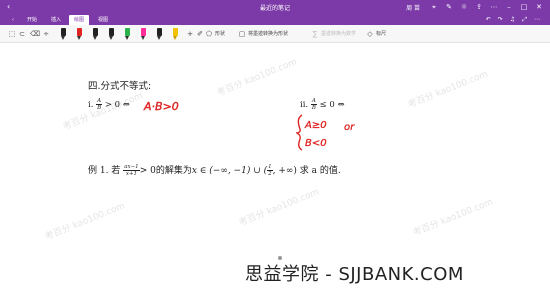  Describe the element at coordinates (120, 86) in the screenshot. I see `section-title: 四.分式不等式:` at that location.